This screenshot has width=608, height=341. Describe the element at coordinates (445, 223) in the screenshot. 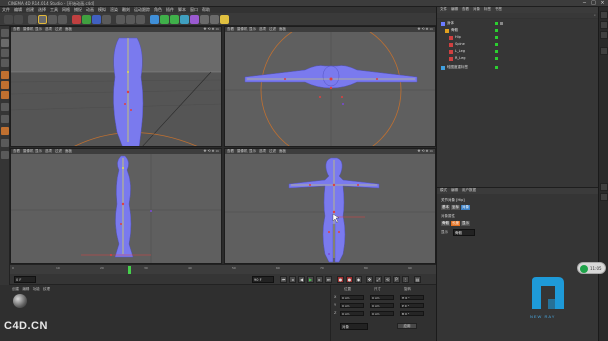

I see `attr-label-bone: 骨骼` at that location.